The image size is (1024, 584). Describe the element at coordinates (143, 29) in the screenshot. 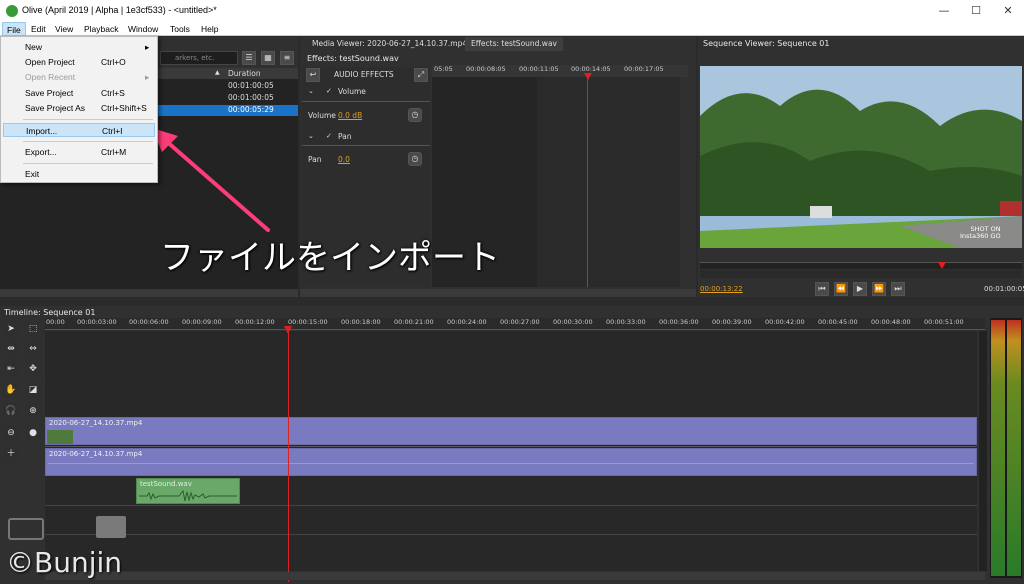

I see `menu-window: Window` at that location.